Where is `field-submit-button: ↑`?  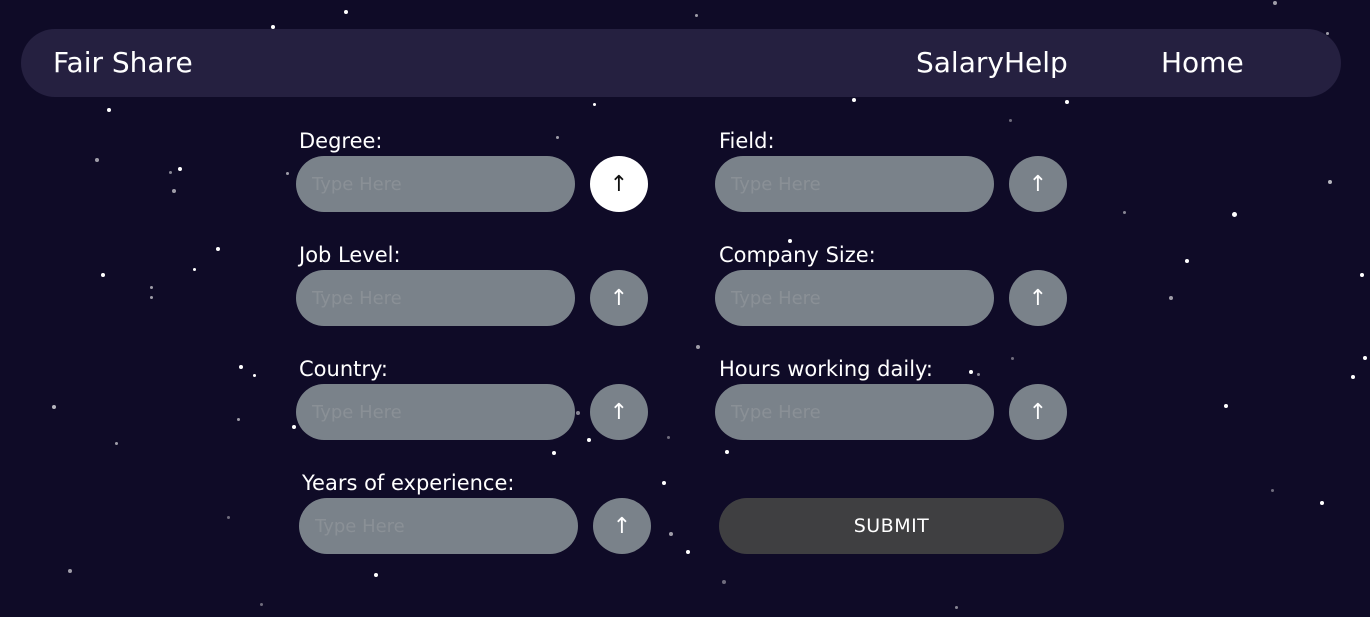 field-submit-button: ↑ is located at coordinates (1038, 184).